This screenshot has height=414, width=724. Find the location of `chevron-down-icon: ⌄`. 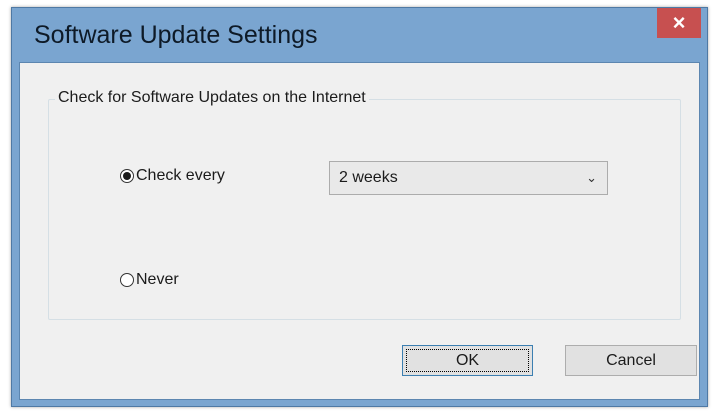

chevron-down-icon: ⌄ is located at coordinates (591, 177).